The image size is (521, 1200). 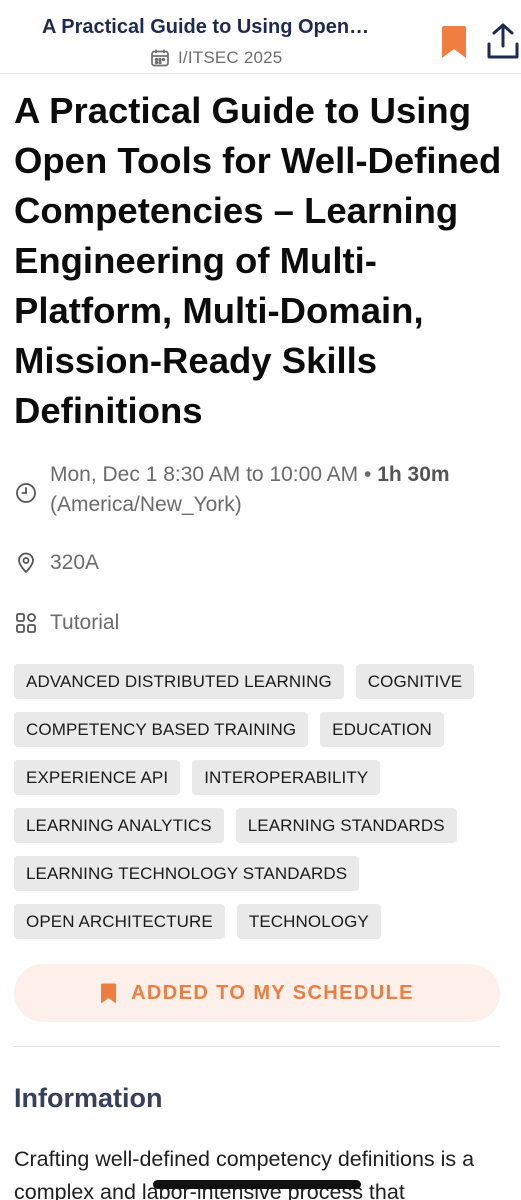 What do you see at coordinates (272, 992) in the screenshot?
I see `schedule-button-label: ADDED TO MY SCHEDULE` at bounding box center [272, 992].